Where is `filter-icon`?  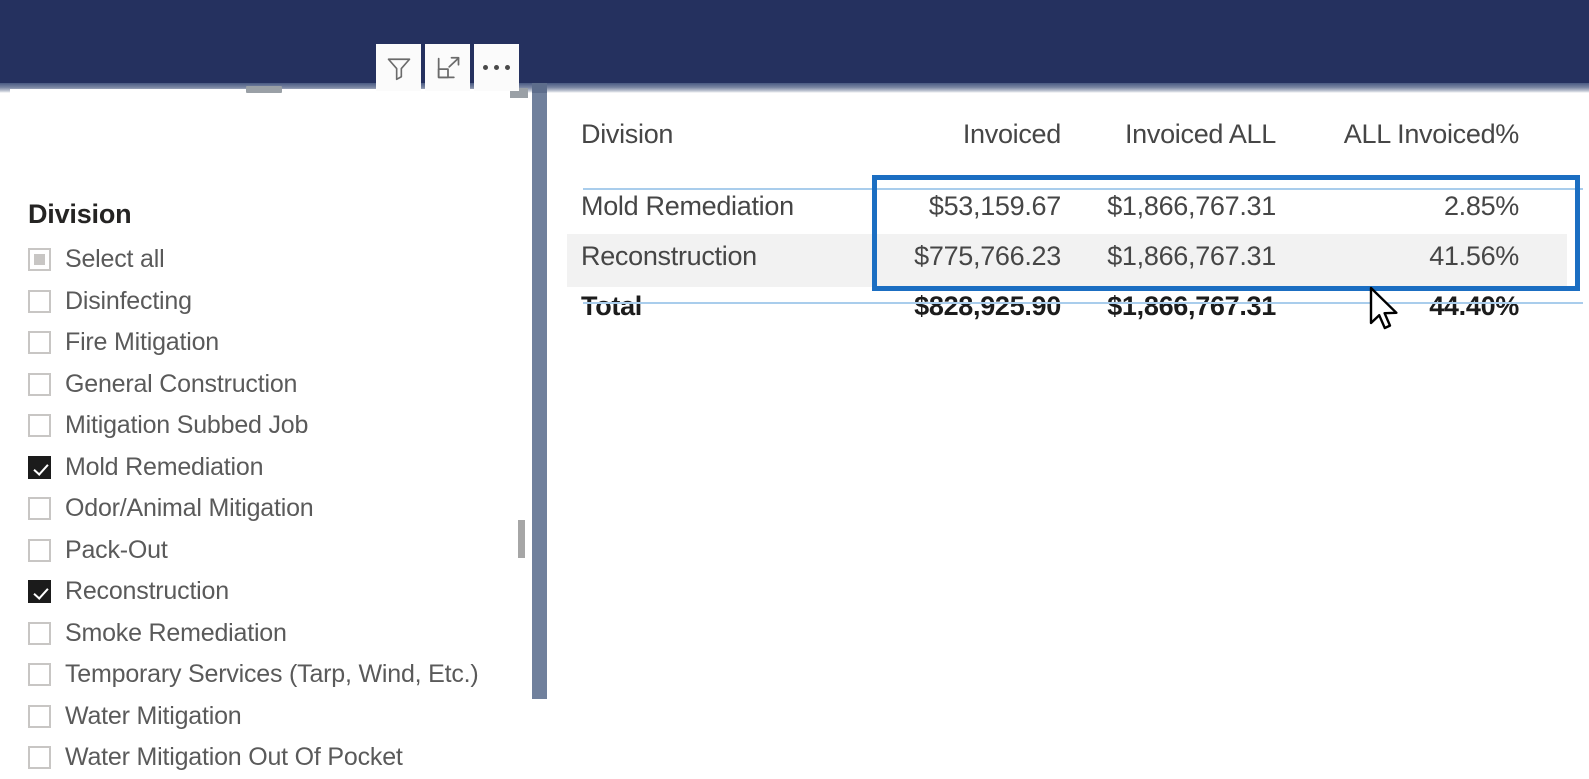
filter-icon is located at coordinates (399, 68).